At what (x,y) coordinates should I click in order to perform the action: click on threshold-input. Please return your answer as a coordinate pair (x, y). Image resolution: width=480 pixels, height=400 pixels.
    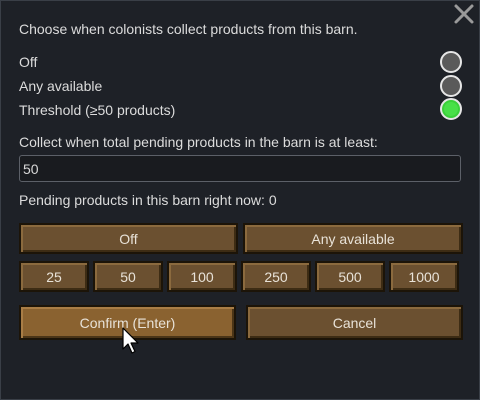
    Looking at the image, I should click on (240, 168).